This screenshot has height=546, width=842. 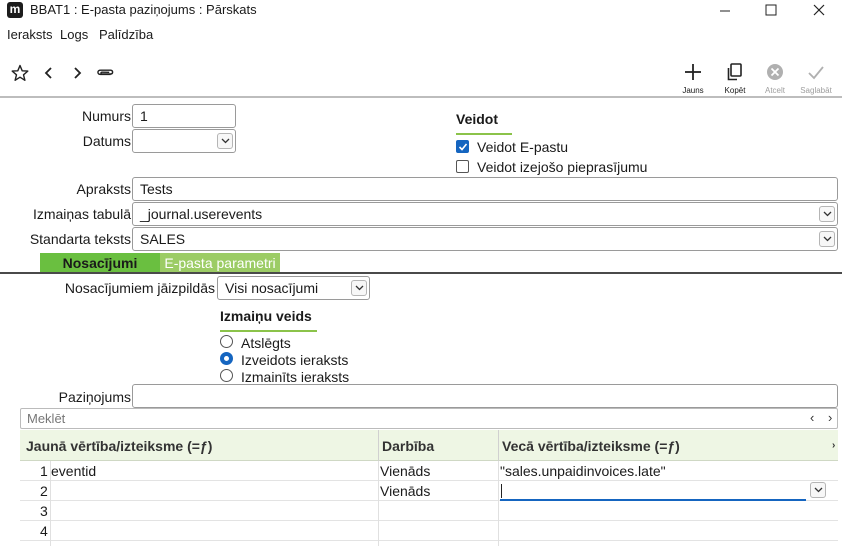 What do you see at coordinates (106, 116) in the screenshot?
I see `numurs-label: Numurs` at bounding box center [106, 116].